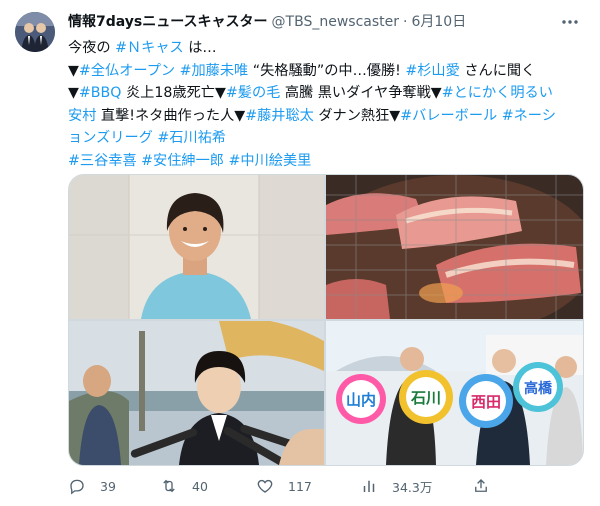 The height and width of the screenshot is (506, 600). Describe the element at coordinates (369, 486) in the screenshot. I see `views-chart-icon` at that location.